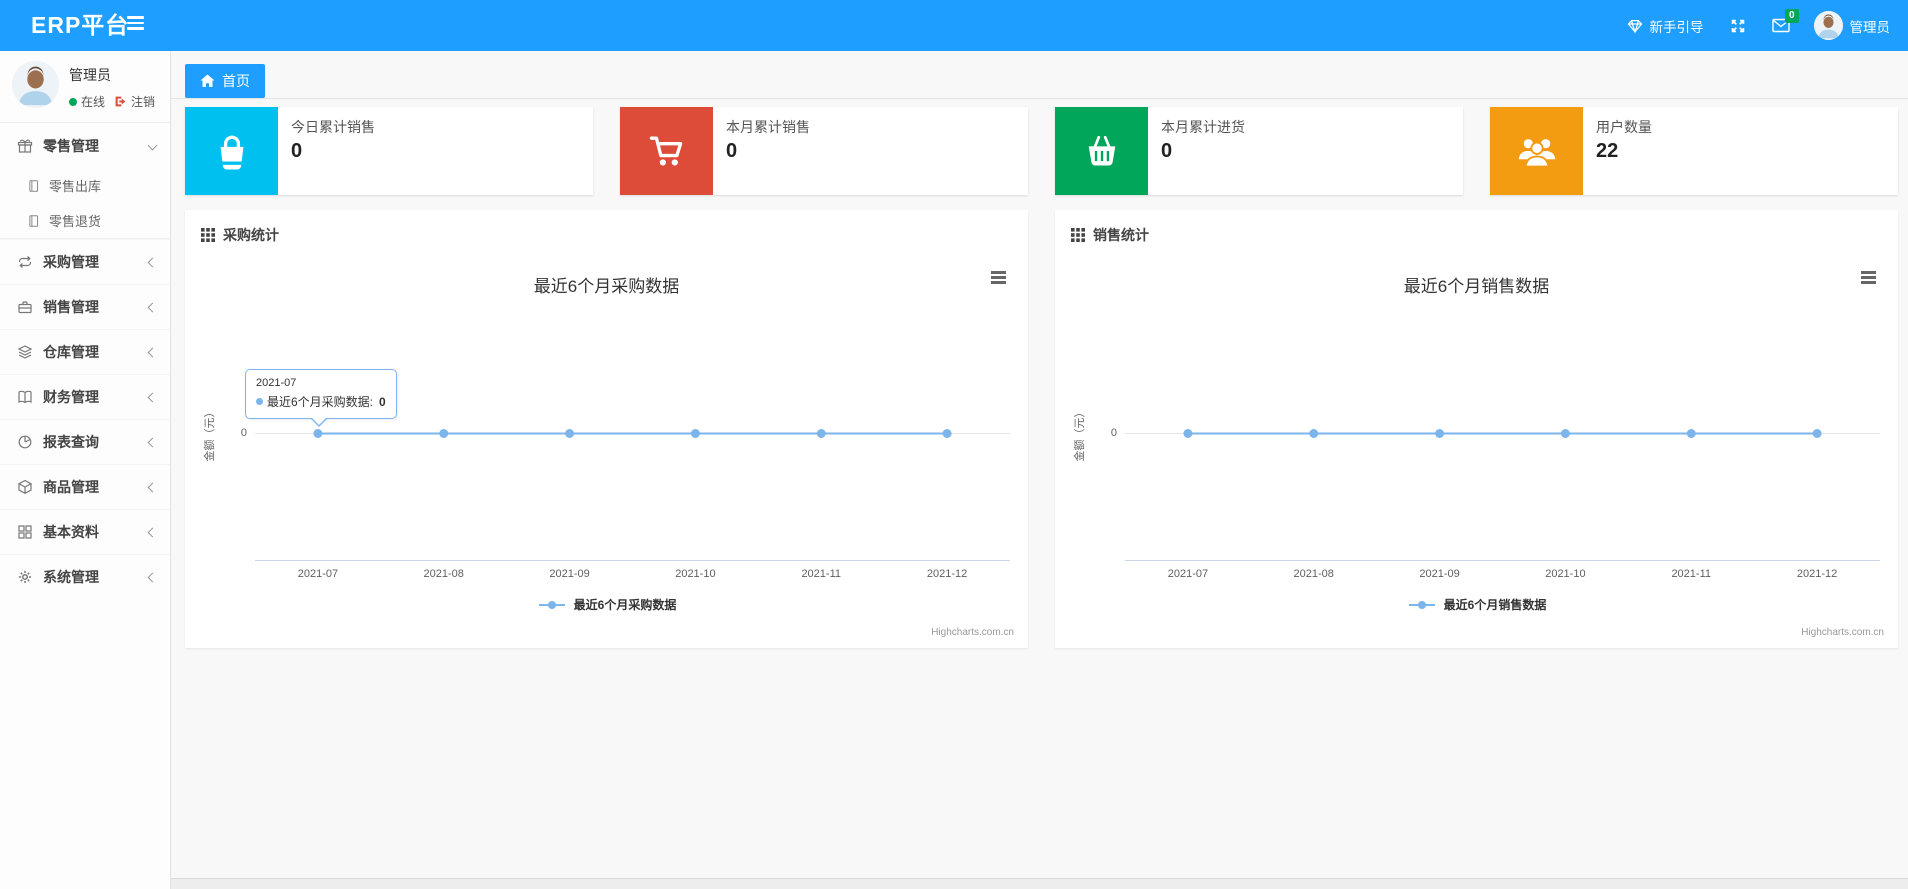  Describe the element at coordinates (25, 146) in the screenshot. I see `gift-icon` at that location.